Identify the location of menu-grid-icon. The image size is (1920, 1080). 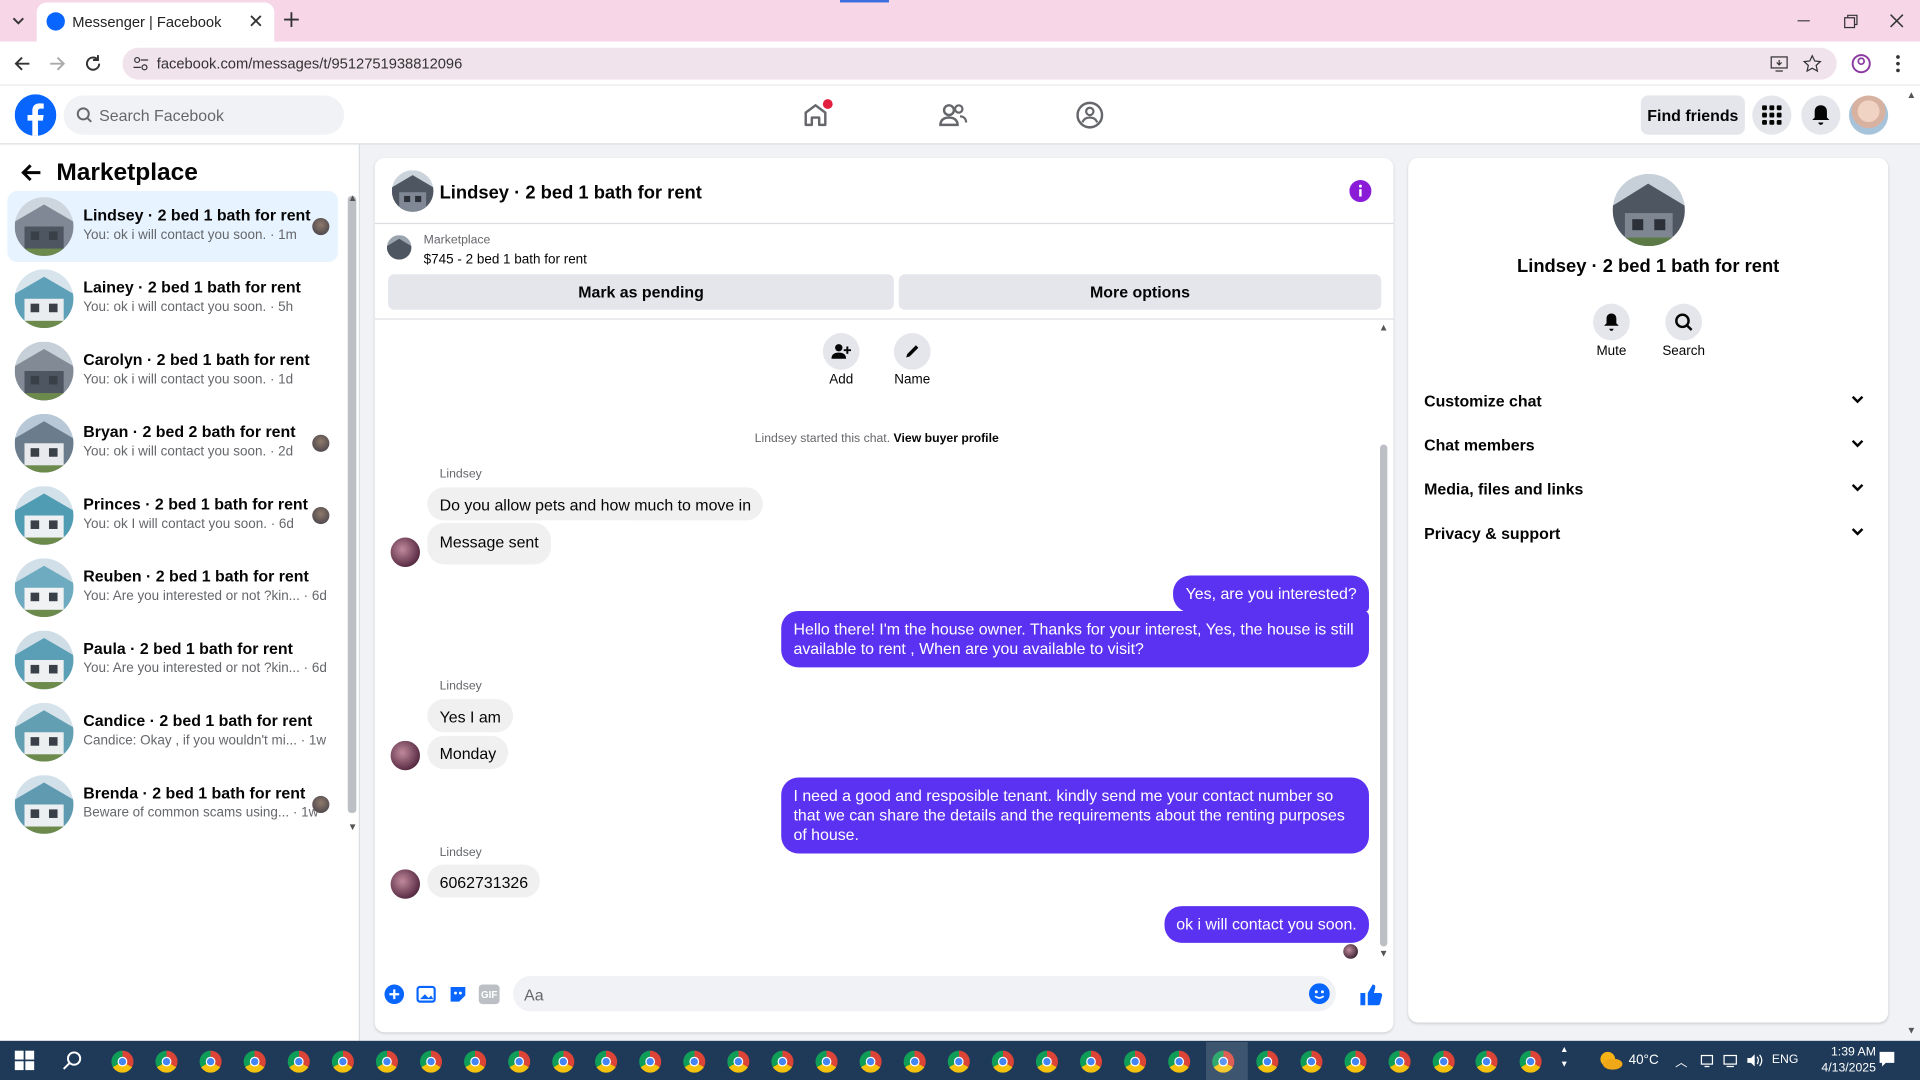
(1772, 115).